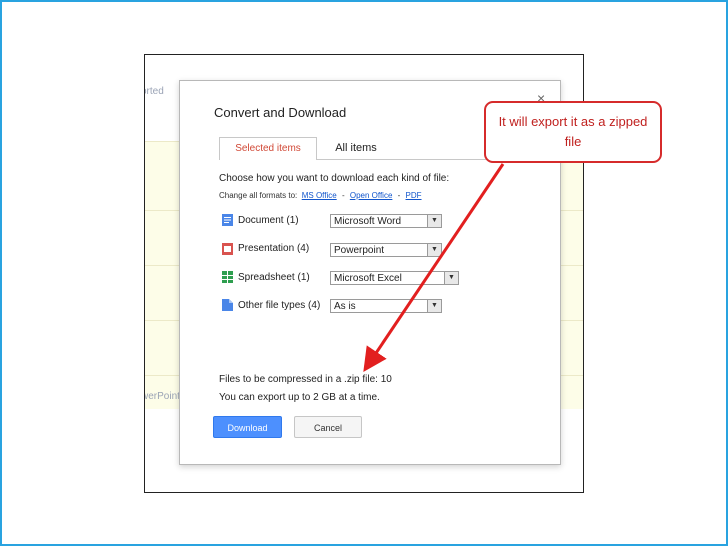 The image size is (728, 546). Describe the element at coordinates (247, 427) in the screenshot. I see `download-button: Download` at that location.